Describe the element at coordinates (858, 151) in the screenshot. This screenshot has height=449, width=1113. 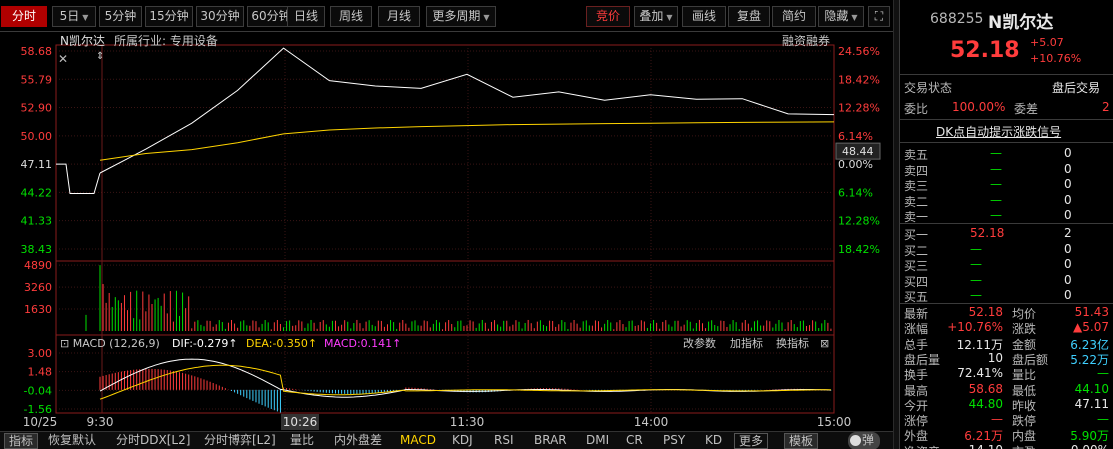
I see `cursor-price: 48.44` at that location.